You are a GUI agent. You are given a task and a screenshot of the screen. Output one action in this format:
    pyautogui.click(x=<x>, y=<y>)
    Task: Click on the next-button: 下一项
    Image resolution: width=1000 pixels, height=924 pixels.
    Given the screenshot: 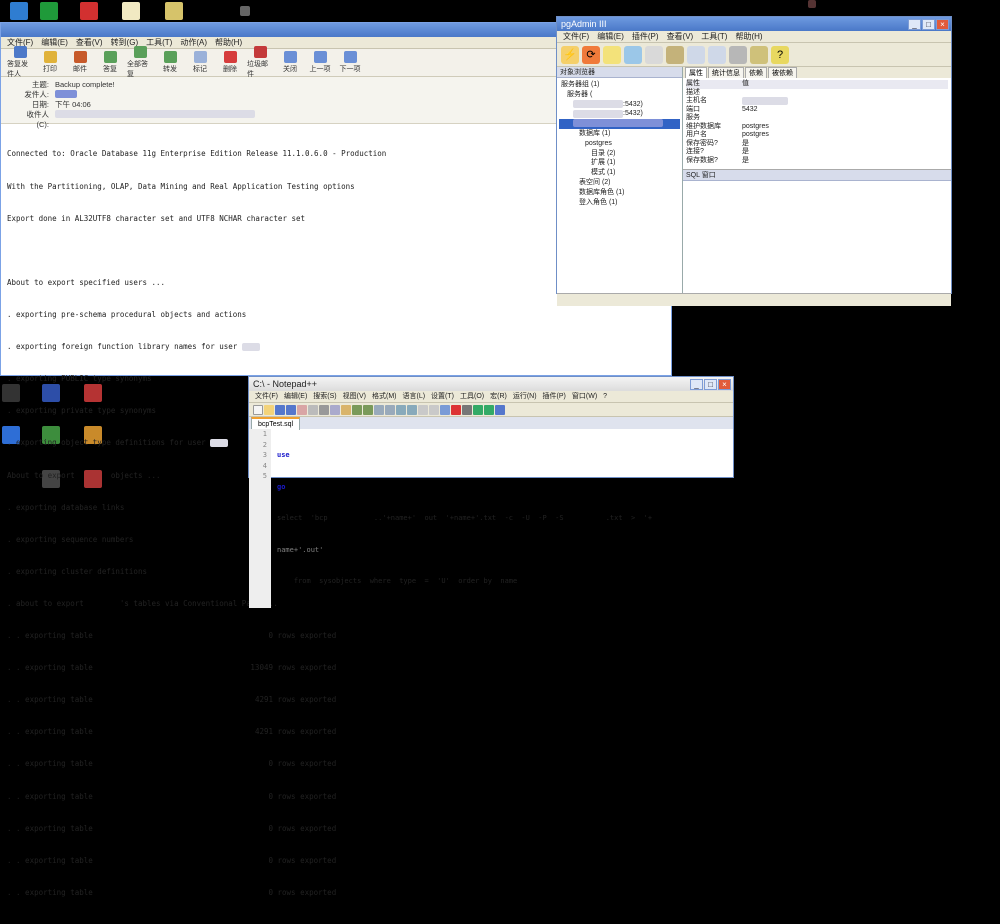 What is the action you would take?
    pyautogui.click(x=350, y=62)
    